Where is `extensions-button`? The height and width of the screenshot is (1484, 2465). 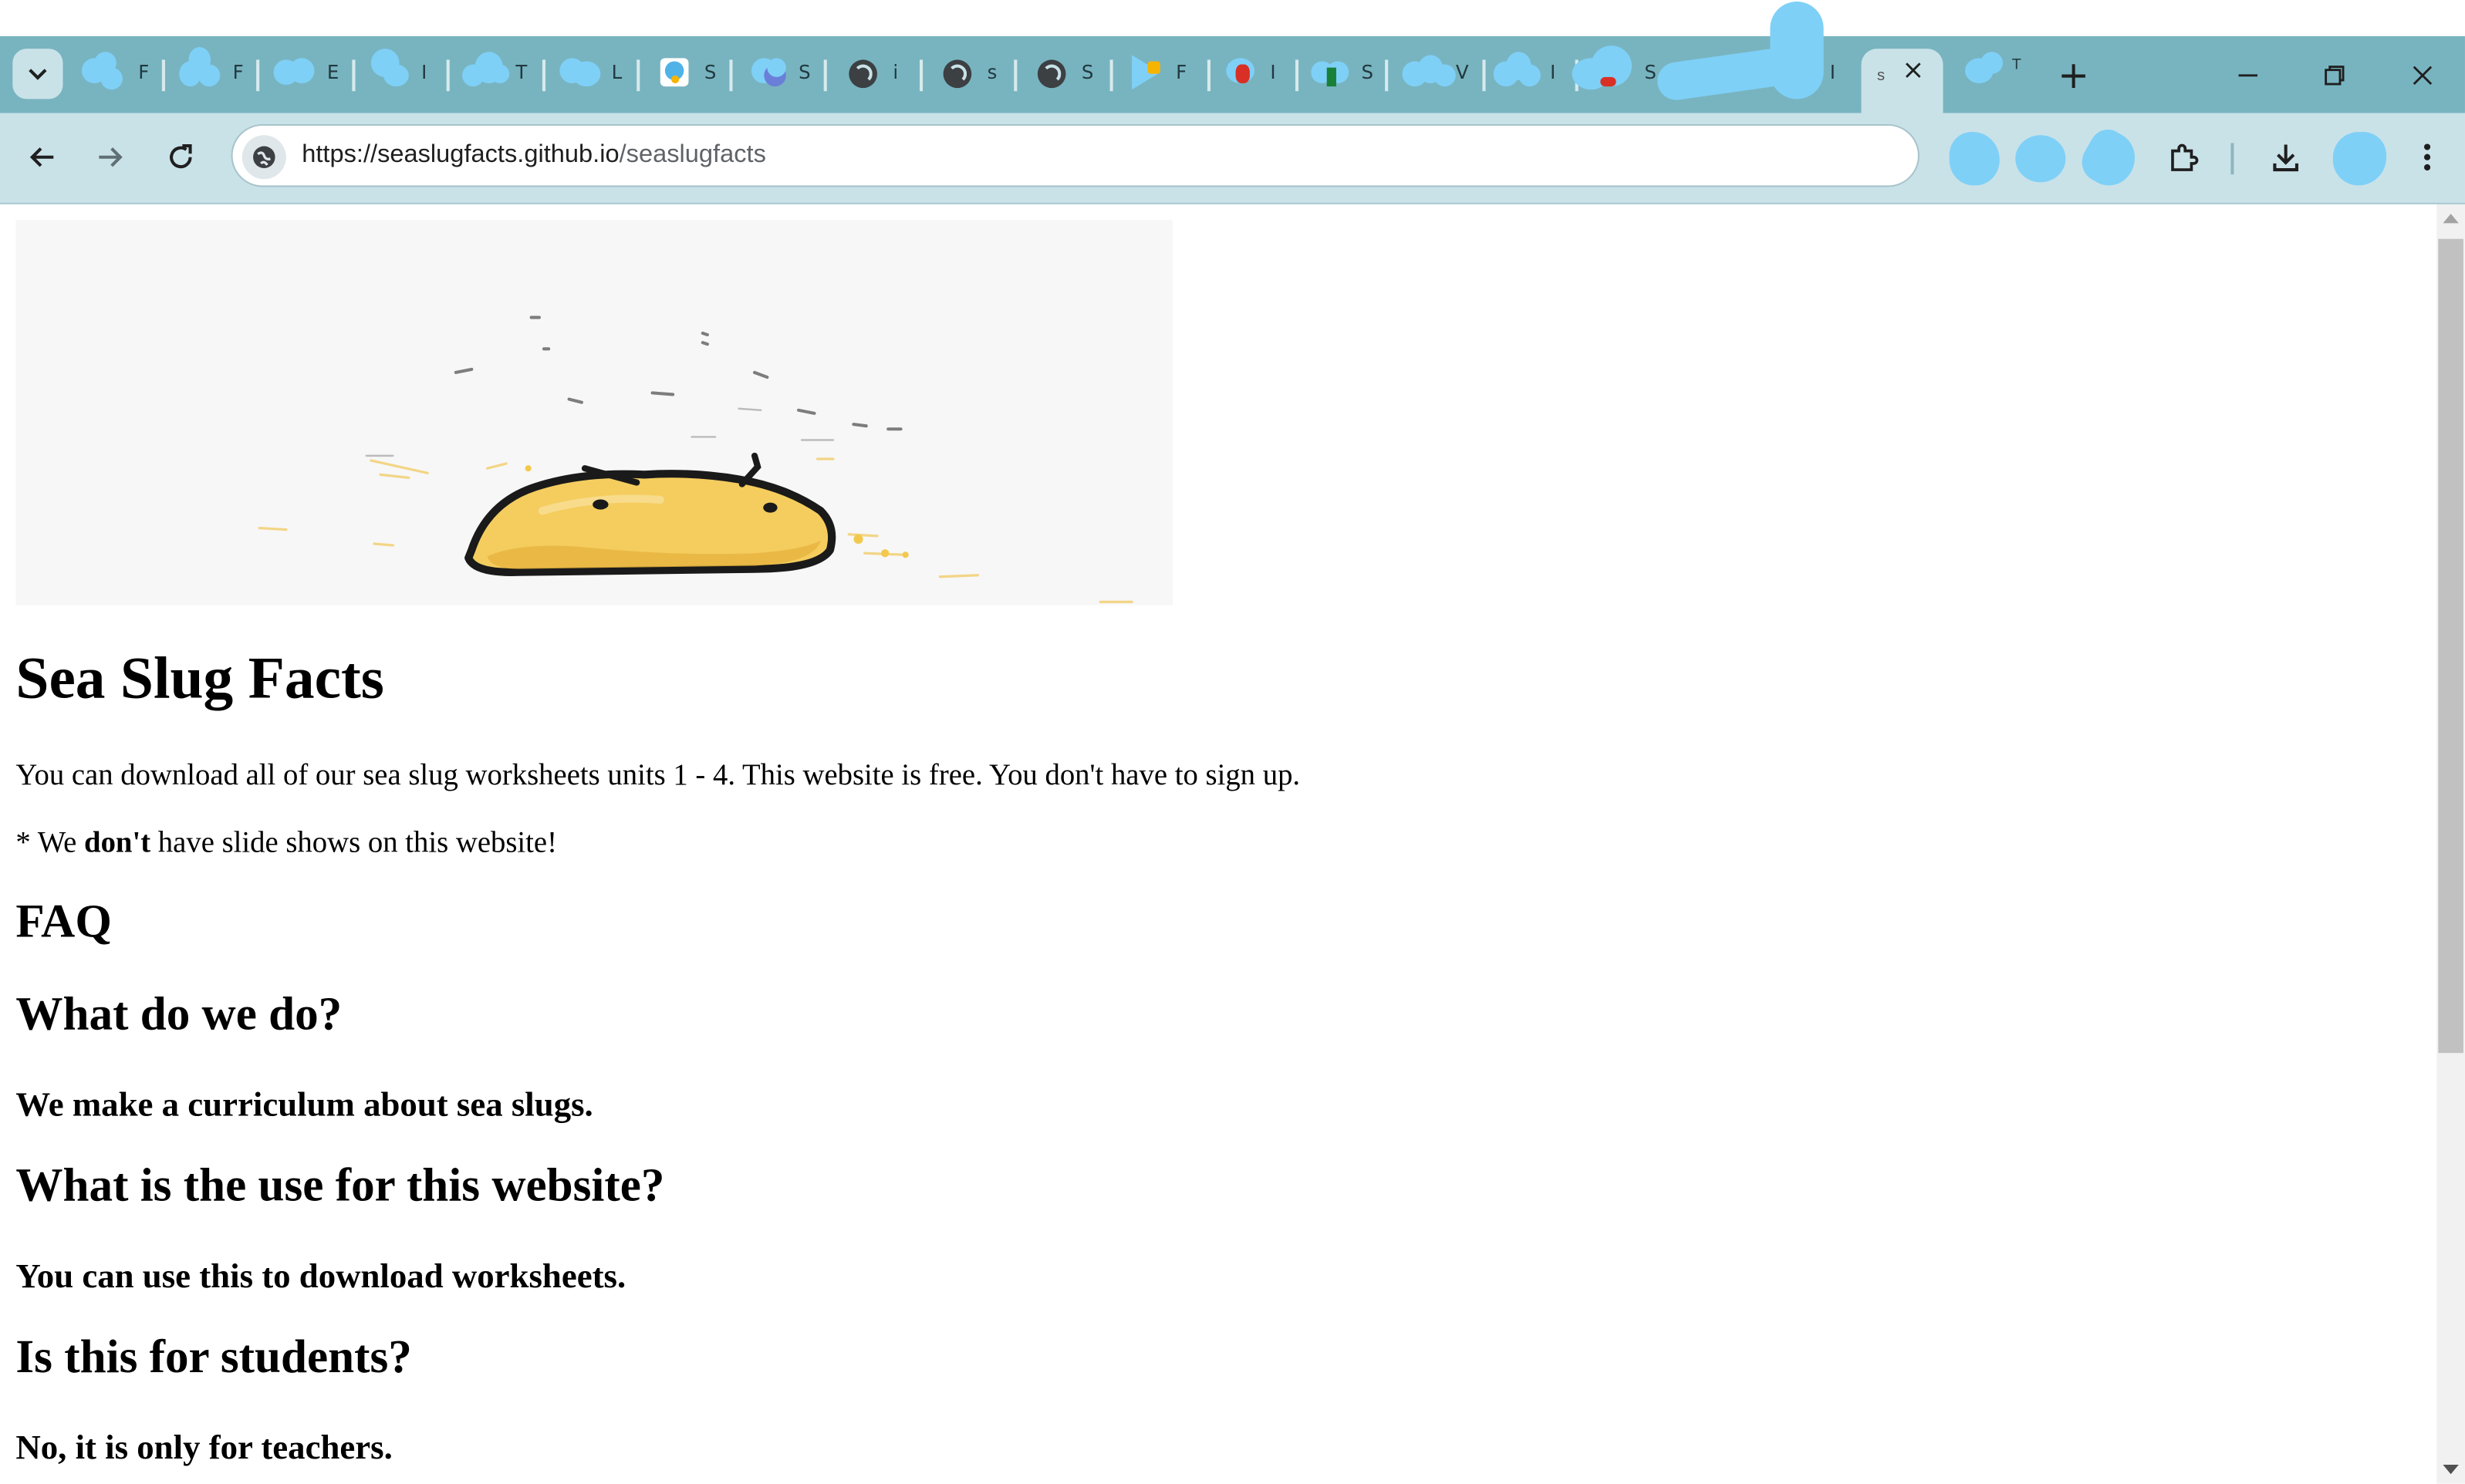
extensions-button is located at coordinates (2184, 157).